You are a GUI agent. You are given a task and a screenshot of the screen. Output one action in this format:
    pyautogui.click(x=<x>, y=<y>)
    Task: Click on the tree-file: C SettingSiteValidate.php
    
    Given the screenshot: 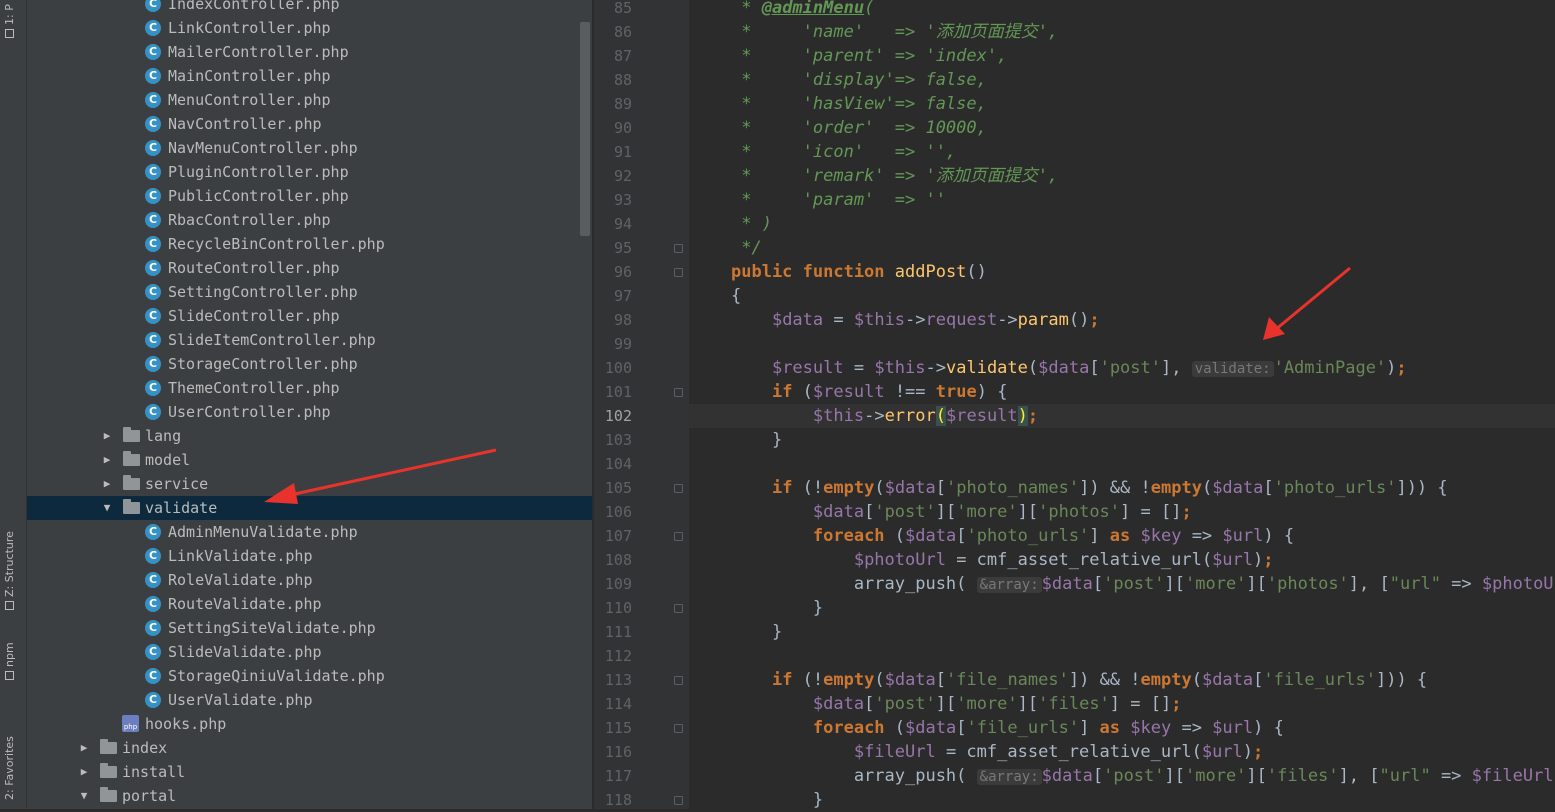 What is the action you would take?
    pyautogui.click(x=309, y=628)
    